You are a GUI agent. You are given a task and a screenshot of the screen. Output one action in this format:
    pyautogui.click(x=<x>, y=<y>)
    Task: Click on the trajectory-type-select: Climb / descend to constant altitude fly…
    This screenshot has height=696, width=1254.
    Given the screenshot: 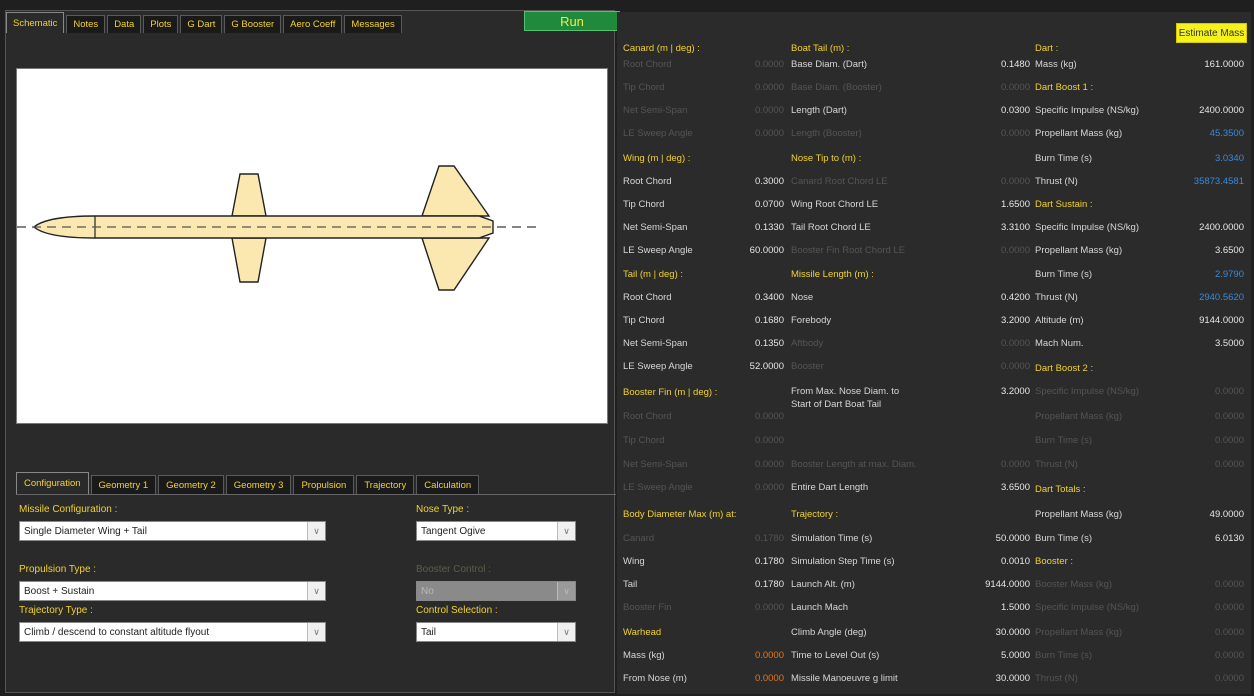 What is the action you would take?
    pyautogui.click(x=172, y=632)
    